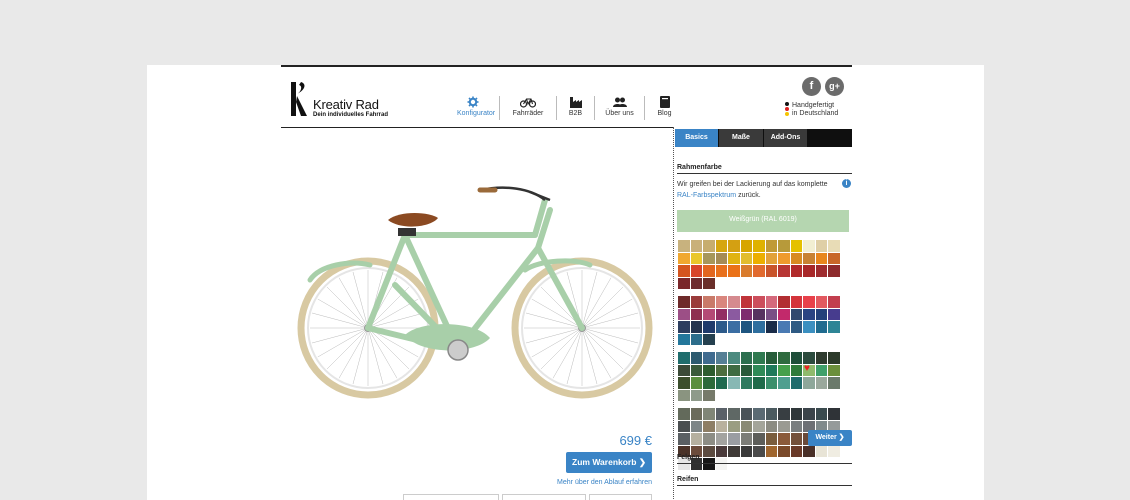  What do you see at coordinates (785, 138) in the screenshot?
I see `tab-add-ons: Add-Ons` at bounding box center [785, 138].